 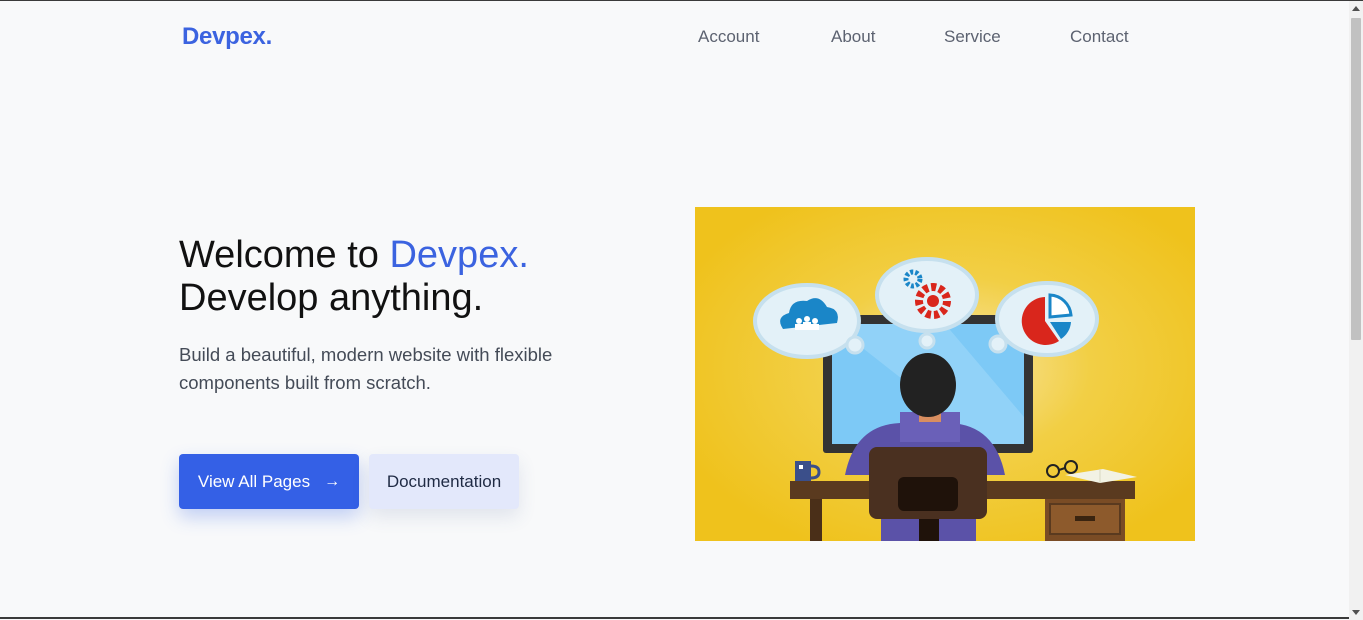 I want to click on nav-item-account: Account, so click(x=728, y=37).